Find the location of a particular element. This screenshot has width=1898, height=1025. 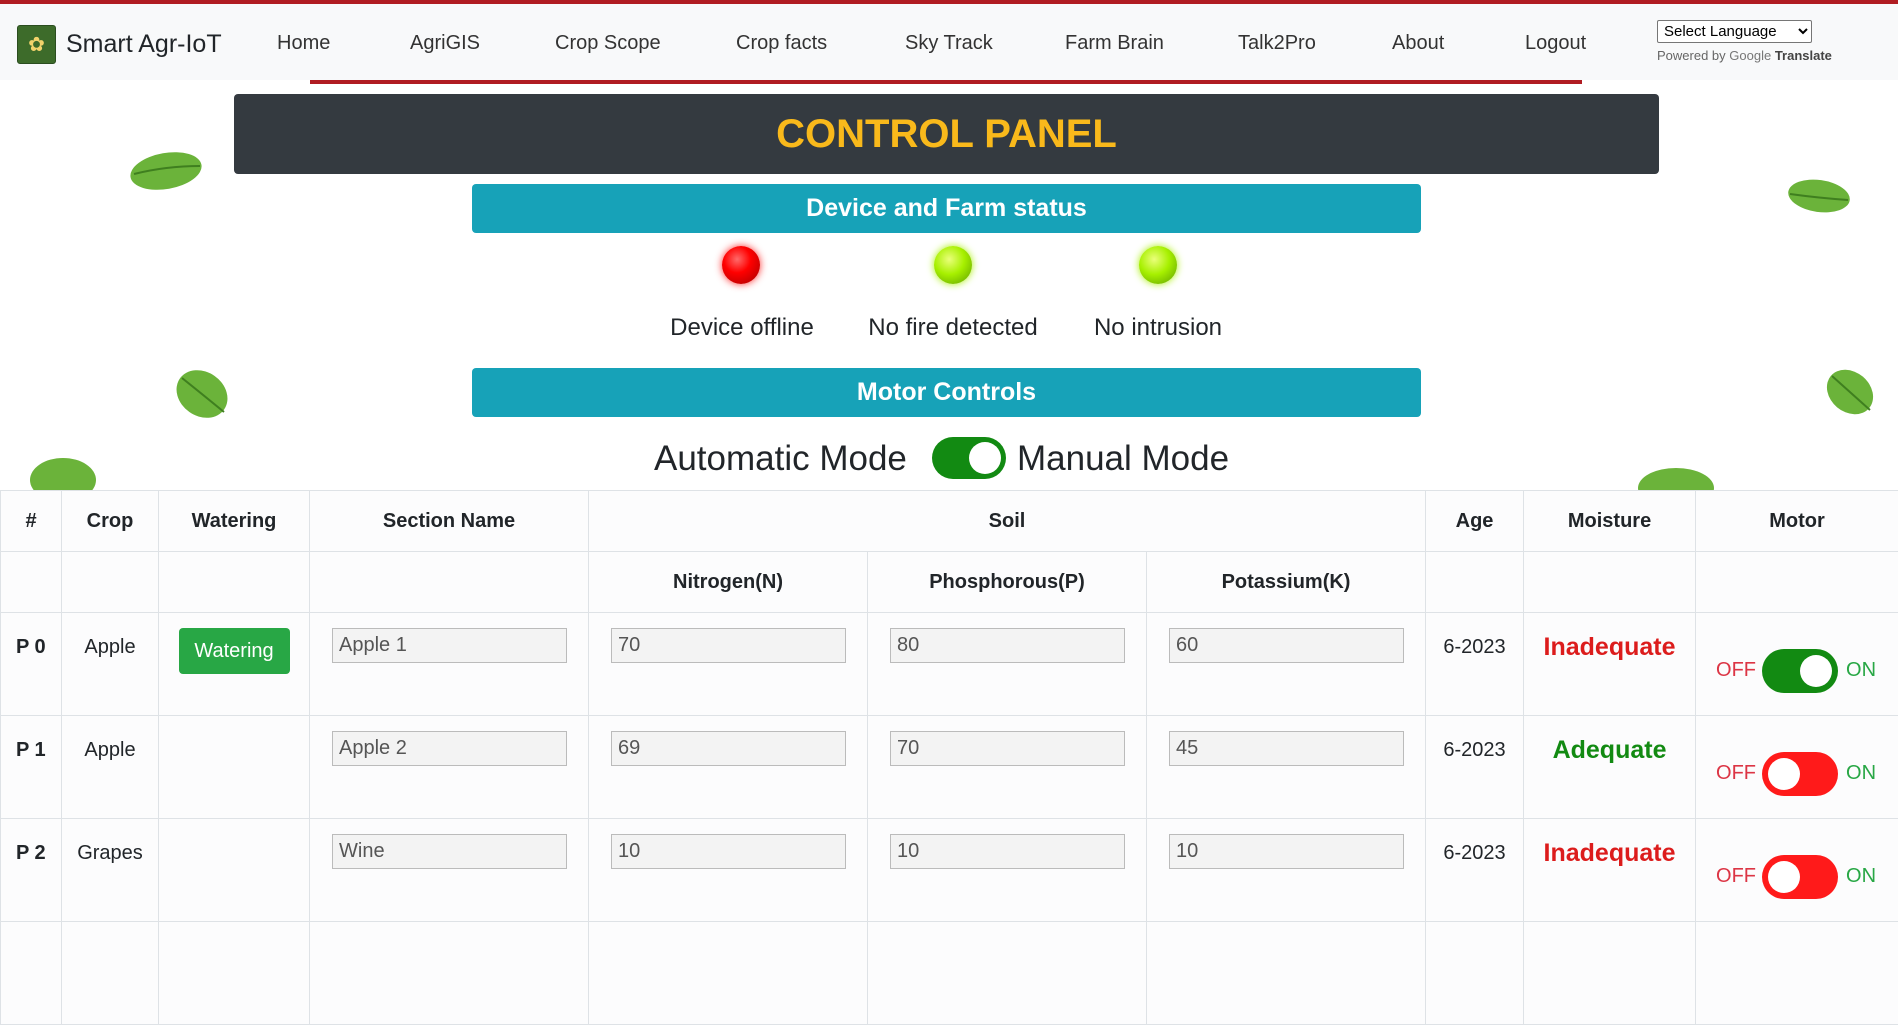

col-nitrogen: Nitrogen(N) is located at coordinates (728, 582).